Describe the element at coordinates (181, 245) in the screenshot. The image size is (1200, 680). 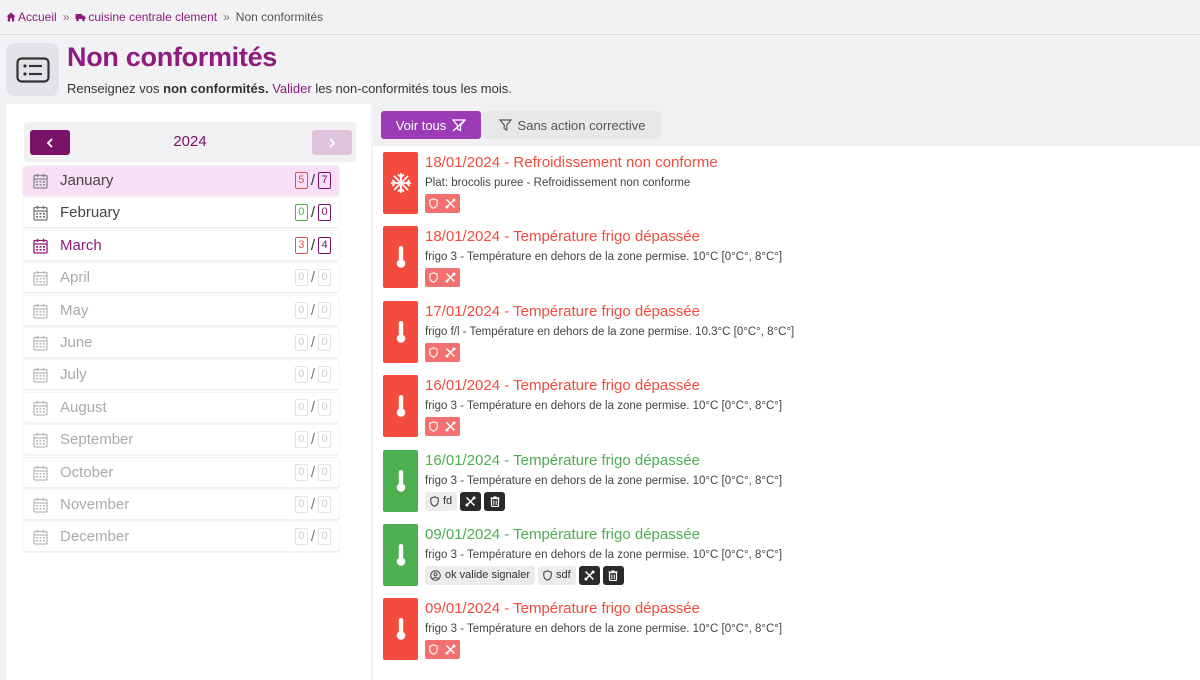
I see `month-item-march: March 3/4` at that location.